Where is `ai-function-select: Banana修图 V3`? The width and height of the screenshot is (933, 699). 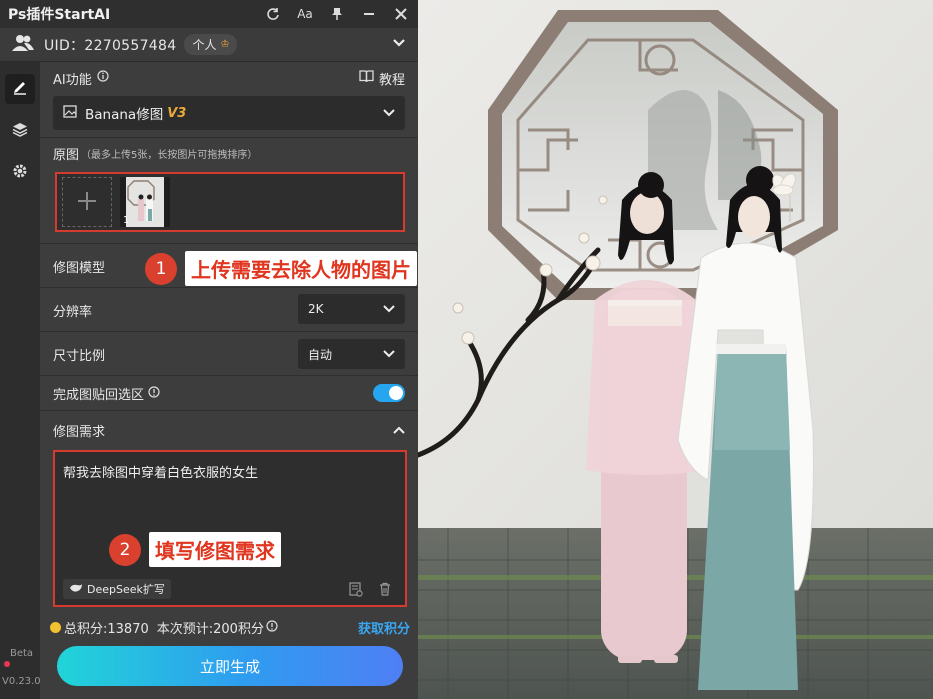 ai-function-select: Banana修图 V3 is located at coordinates (229, 113).